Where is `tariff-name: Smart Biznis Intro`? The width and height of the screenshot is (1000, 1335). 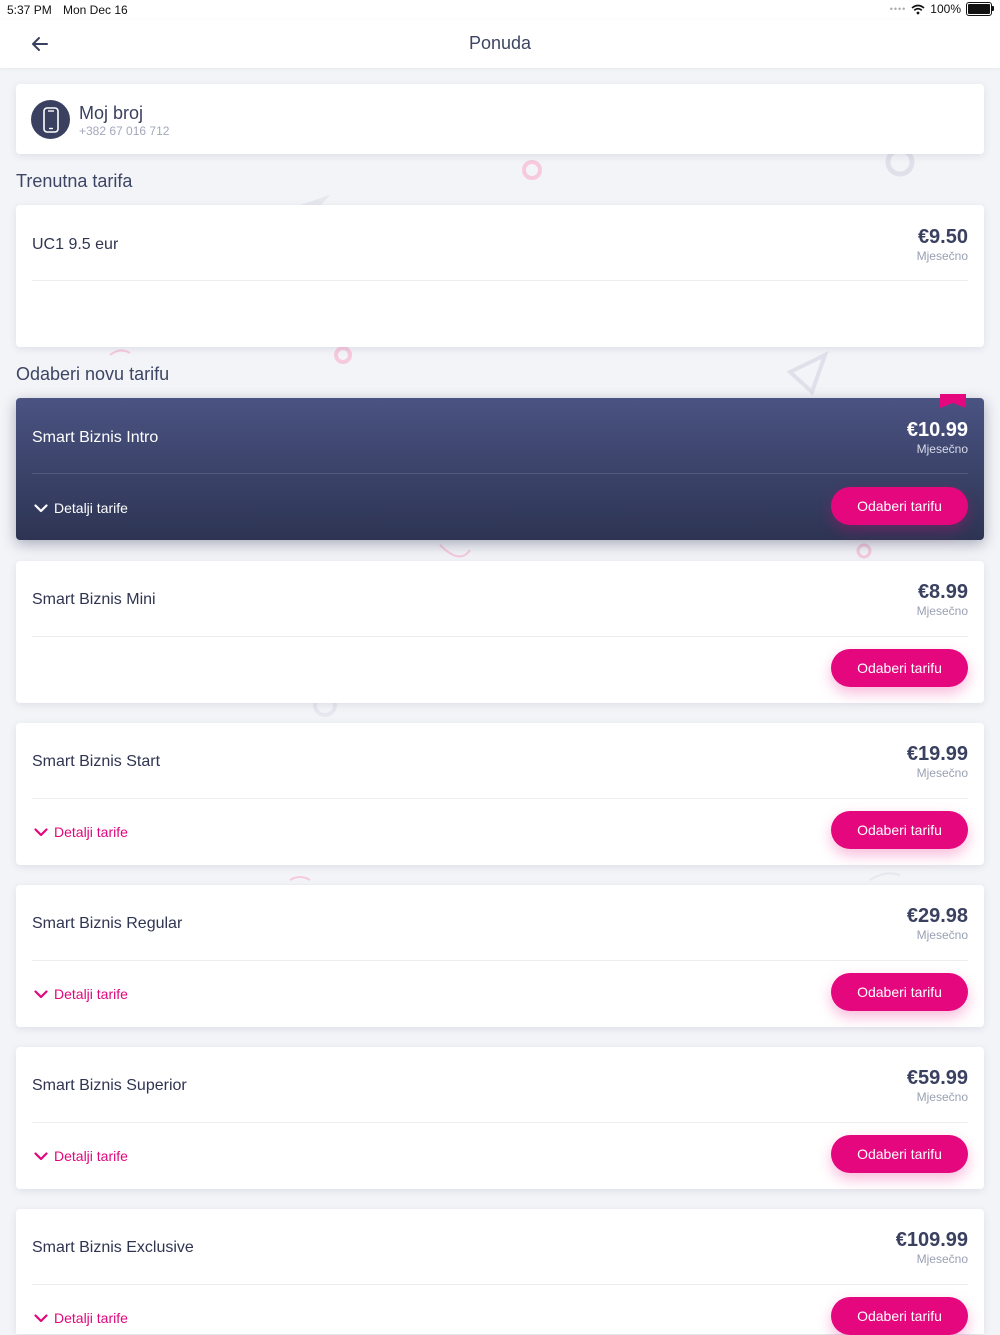 tariff-name: Smart Biznis Intro is located at coordinates (95, 437).